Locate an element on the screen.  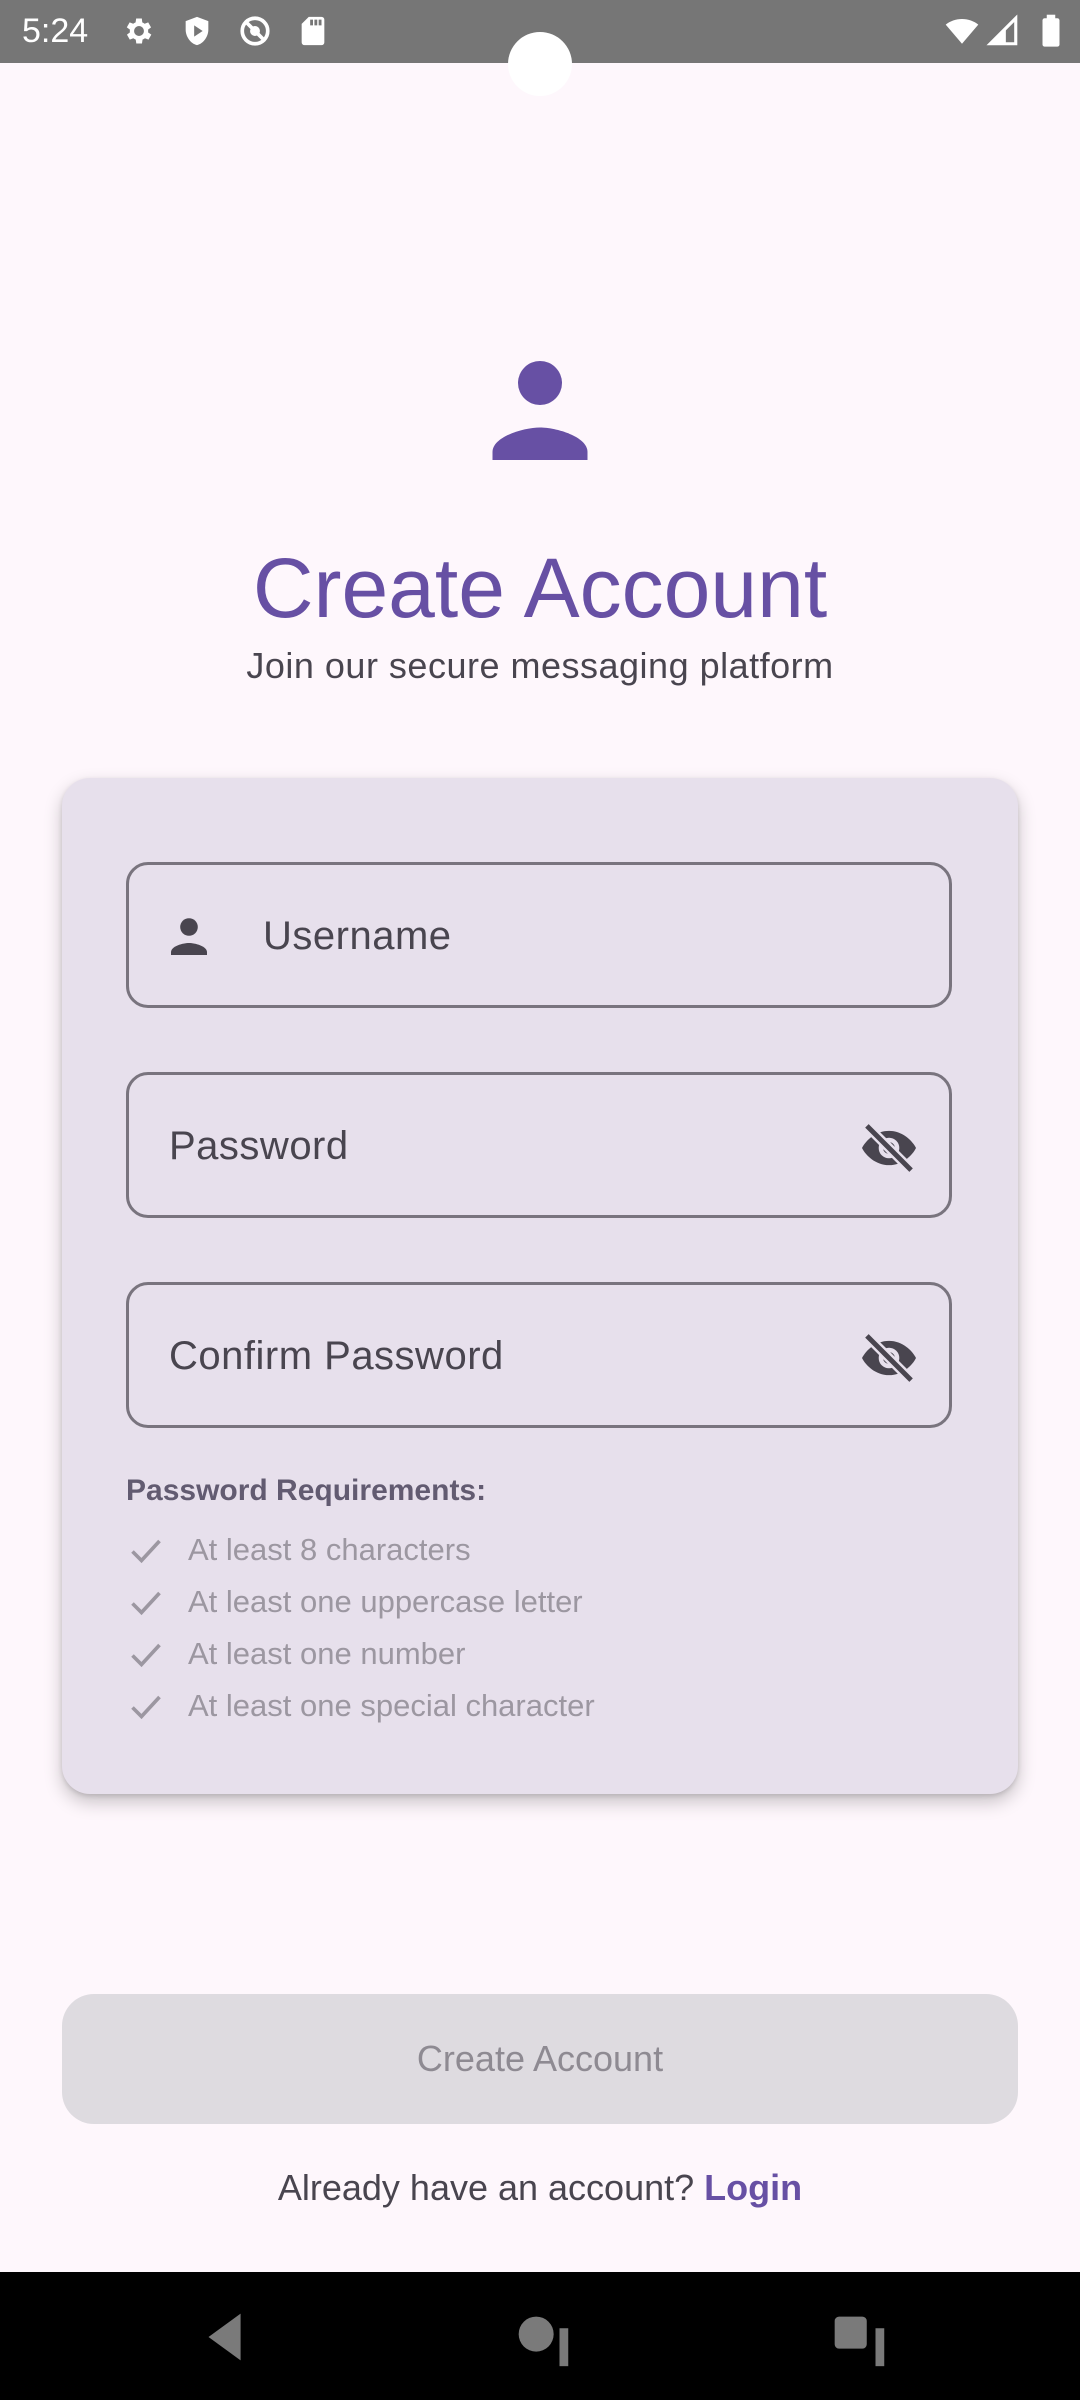
requirement-text: At least one uppercase letter is located at coordinates (385, 1601).